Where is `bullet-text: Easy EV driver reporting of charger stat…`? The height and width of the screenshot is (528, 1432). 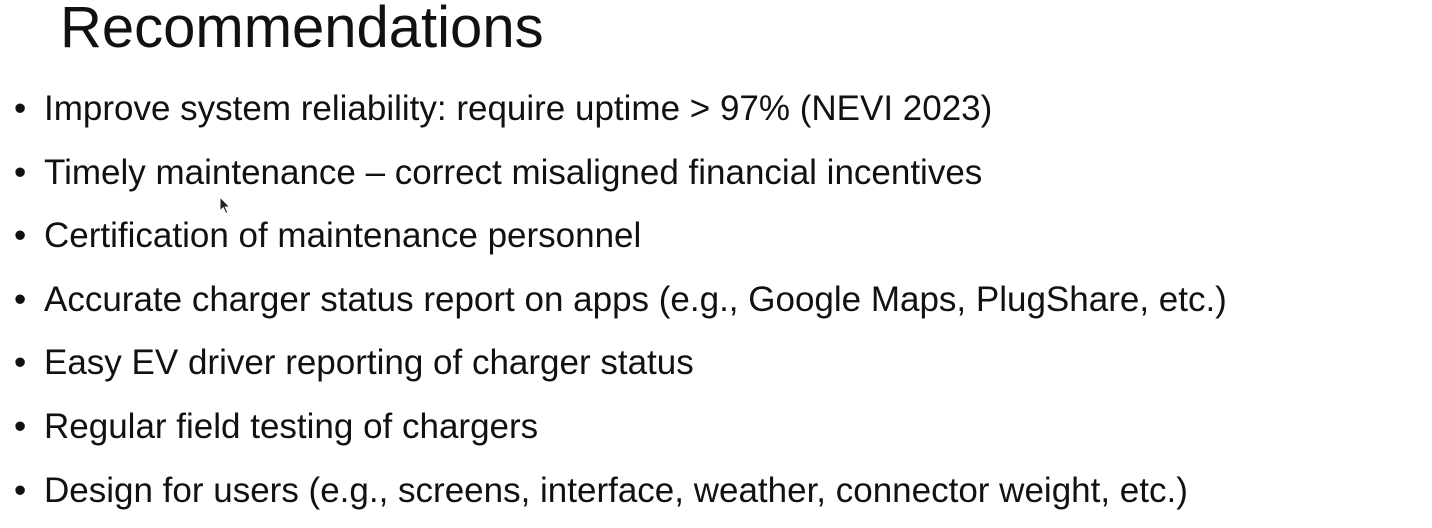
bullet-text: Easy EV driver reporting of charger stat… is located at coordinates (369, 363).